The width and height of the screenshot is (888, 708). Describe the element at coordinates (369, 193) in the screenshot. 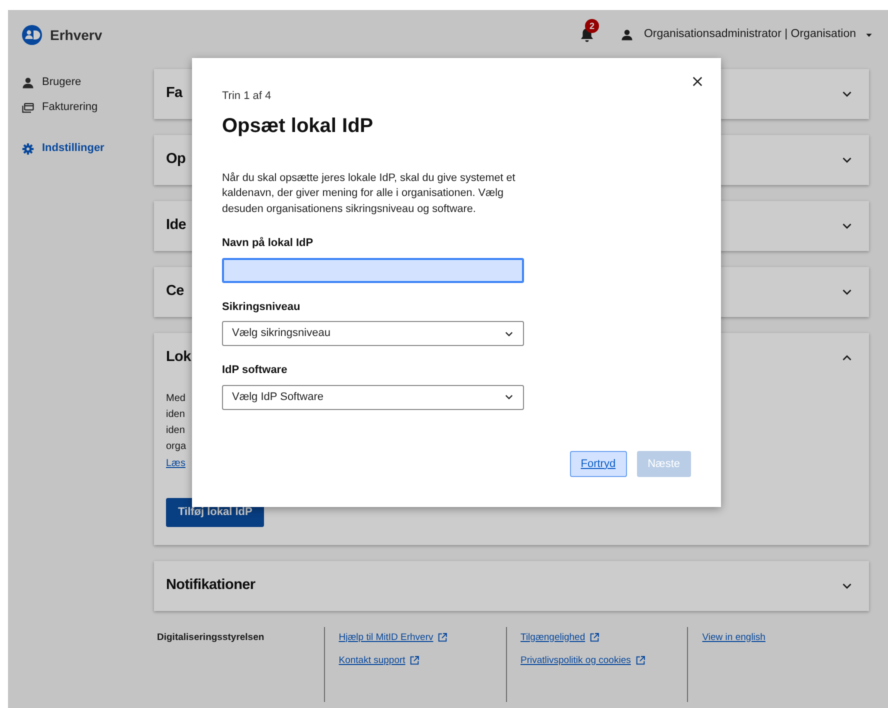

I see `description-text: Når du skal opsætte jeres lokale IdP, skal du give systemet et kaldenavn, der giver mening for alle i organisationen. Vælg desuden organisationens sikringsniveau og software.` at that location.